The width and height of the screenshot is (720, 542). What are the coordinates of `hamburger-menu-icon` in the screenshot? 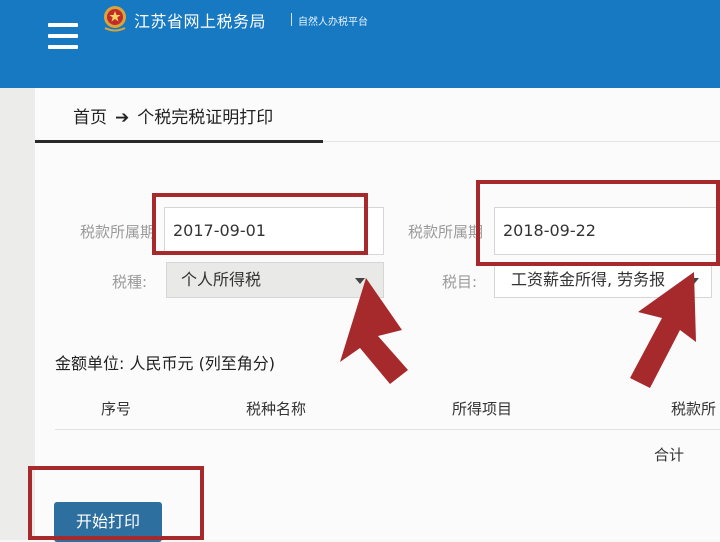 It's located at (63, 36).